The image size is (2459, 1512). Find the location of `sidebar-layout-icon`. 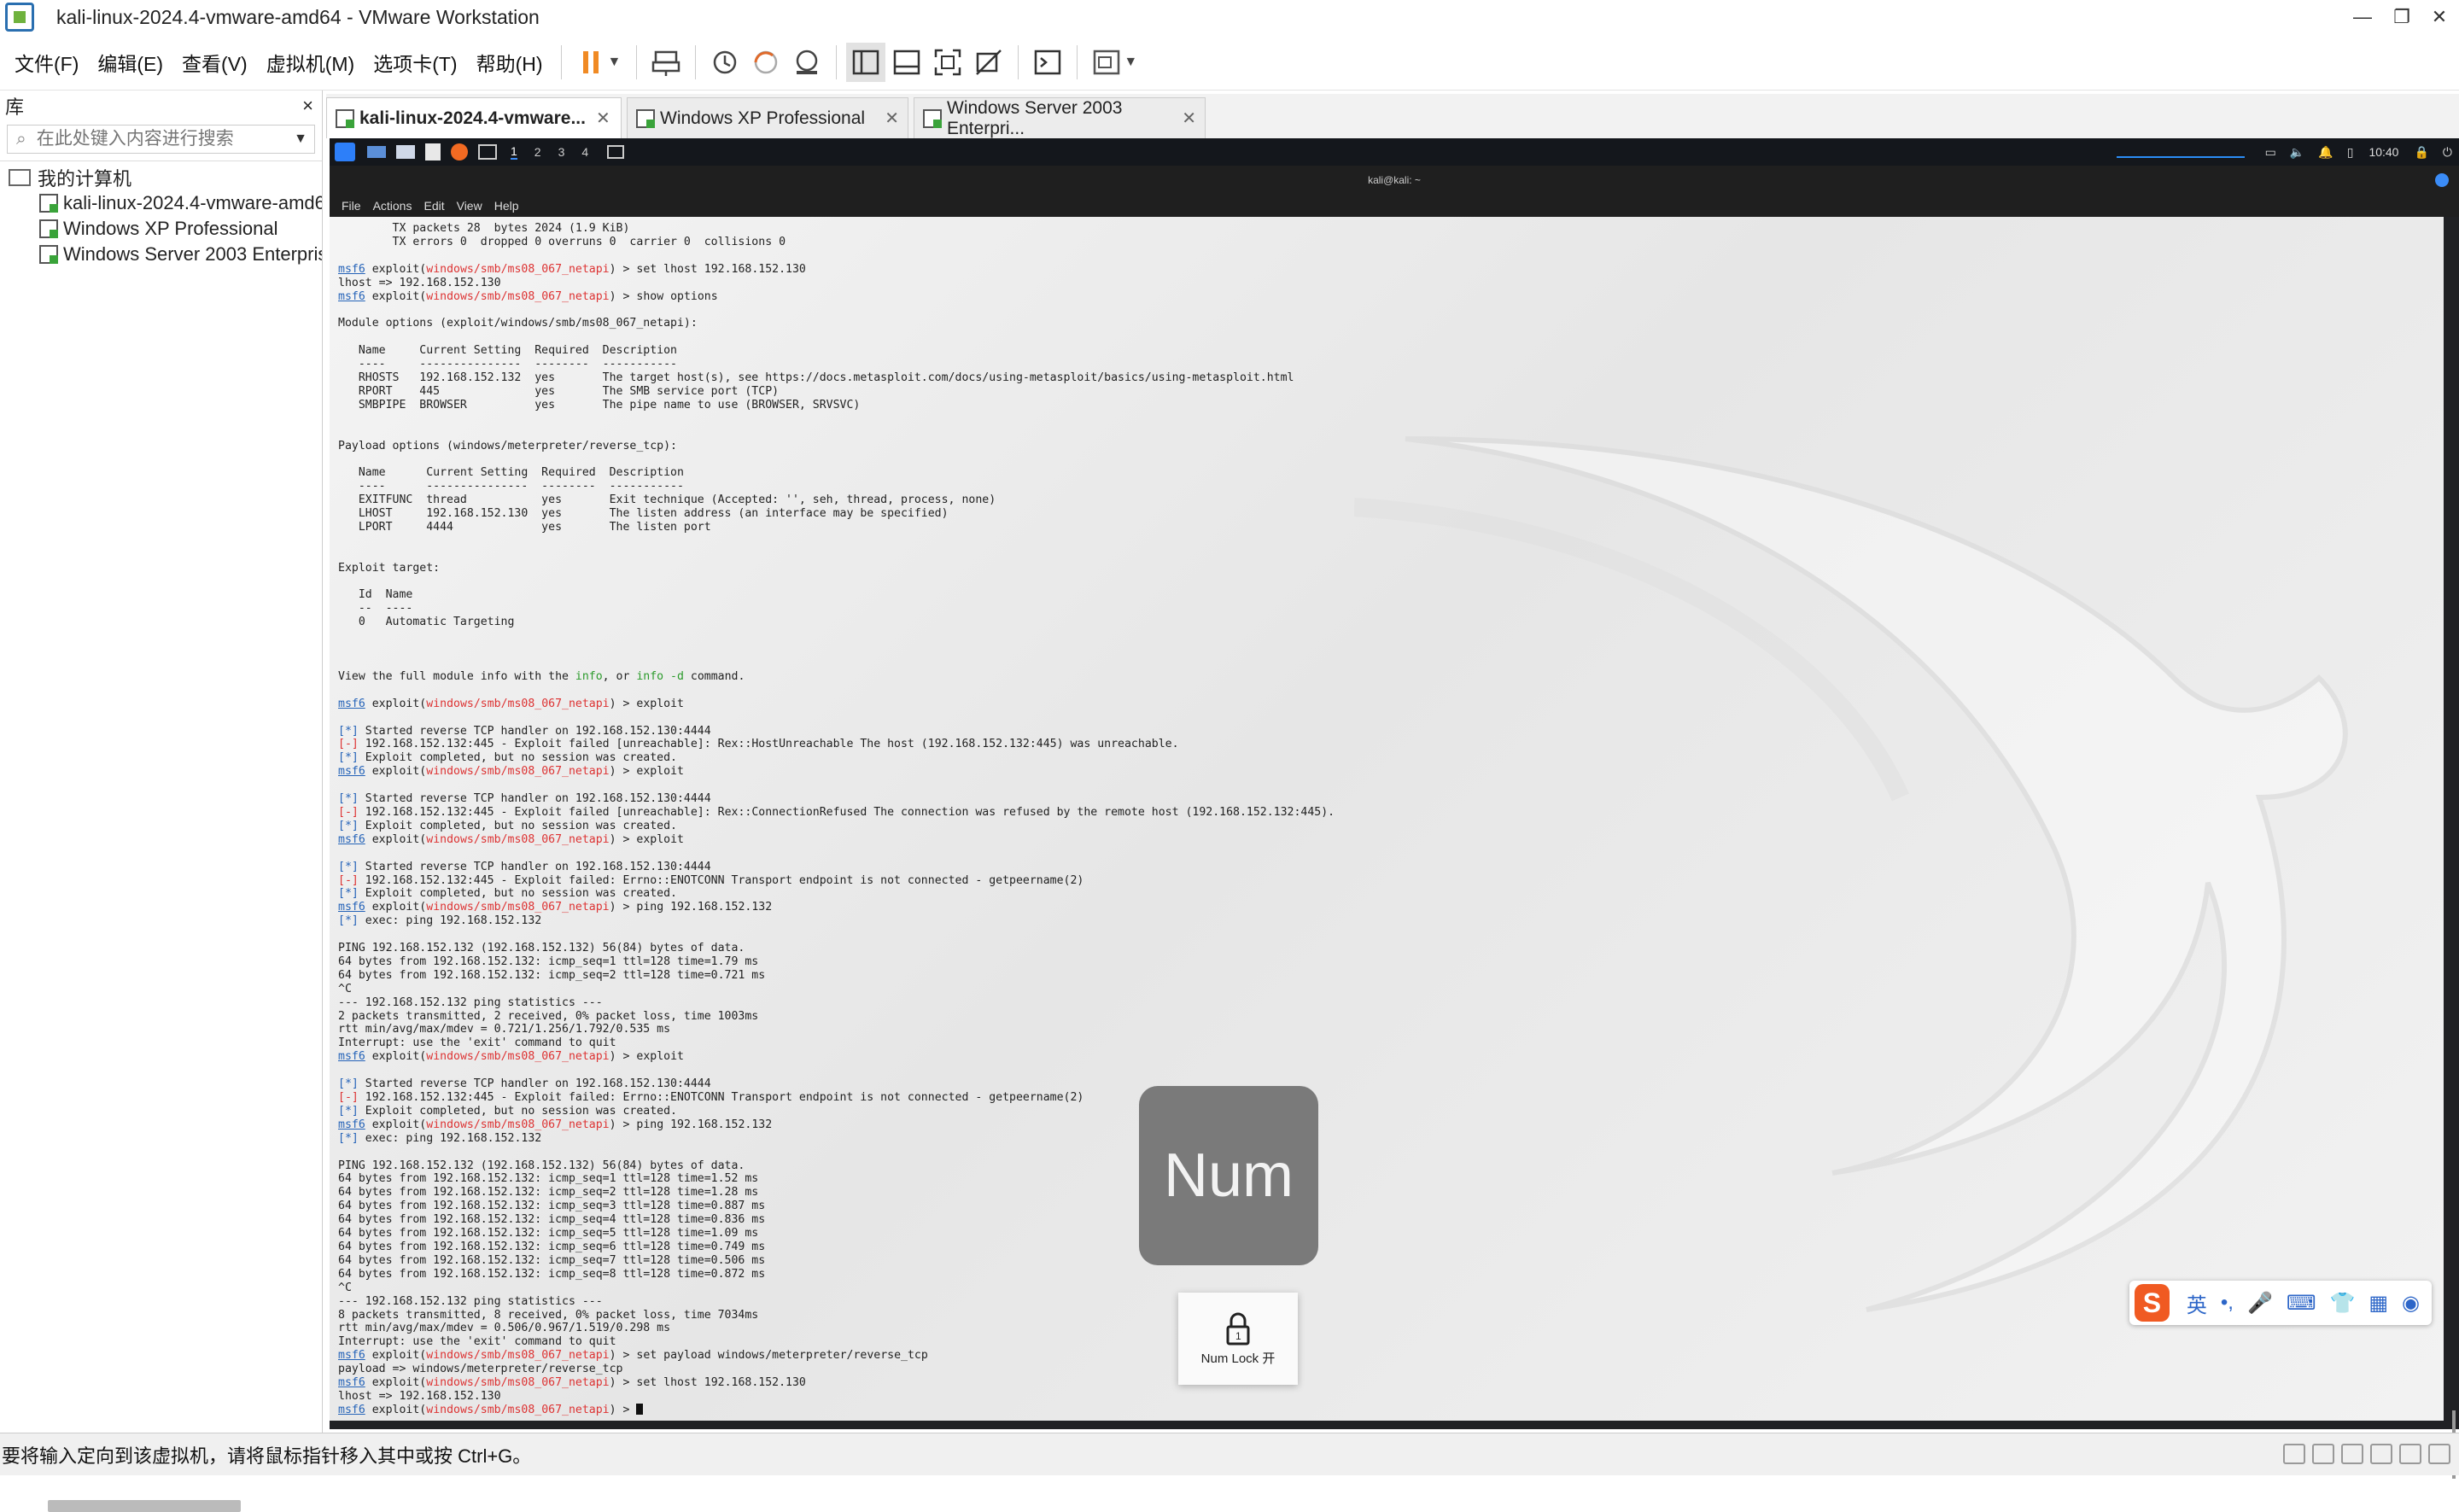

sidebar-layout-icon is located at coordinates (866, 62).